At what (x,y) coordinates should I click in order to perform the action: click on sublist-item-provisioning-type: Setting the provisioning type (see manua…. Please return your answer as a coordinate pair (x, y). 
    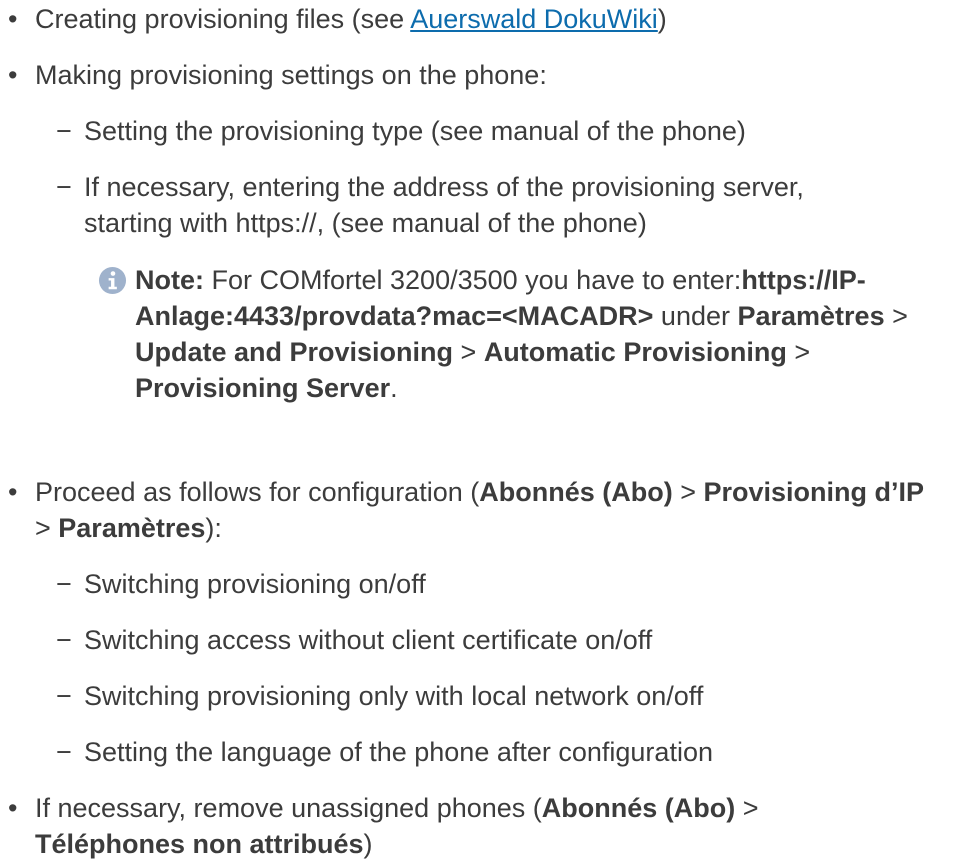
    Looking at the image, I should click on (495, 131).